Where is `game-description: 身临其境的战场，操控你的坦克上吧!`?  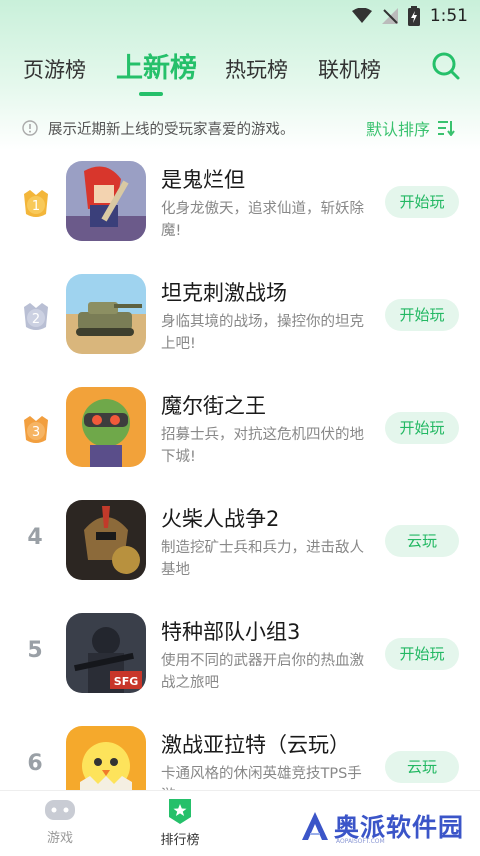 game-description: 身临其境的战场，操控你的坦克上吧! is located at coordinates (262, 333).